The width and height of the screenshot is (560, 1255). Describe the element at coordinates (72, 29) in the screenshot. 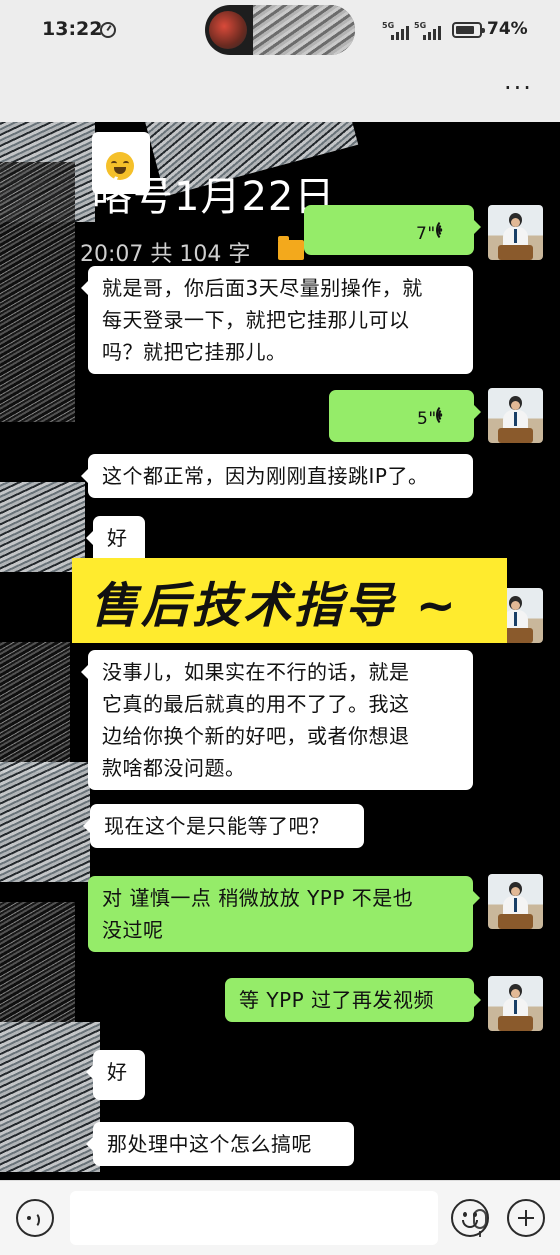

I see `status-time: 13:22` at that location.